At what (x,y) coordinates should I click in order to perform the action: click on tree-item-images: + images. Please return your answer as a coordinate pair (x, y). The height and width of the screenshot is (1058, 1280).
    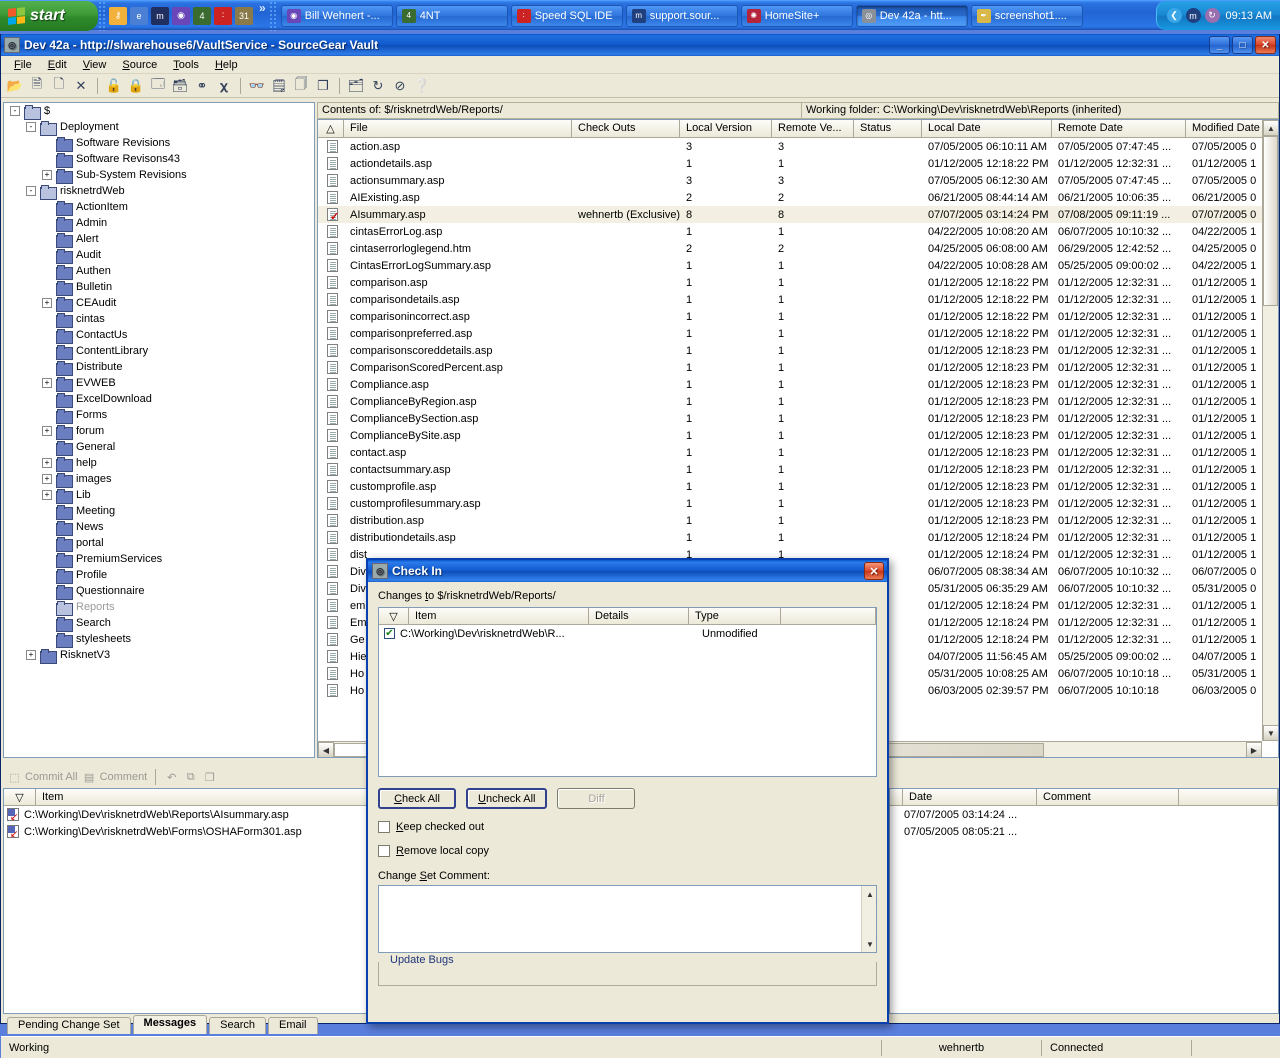
    Looking at the image, I should click on (159, 479).